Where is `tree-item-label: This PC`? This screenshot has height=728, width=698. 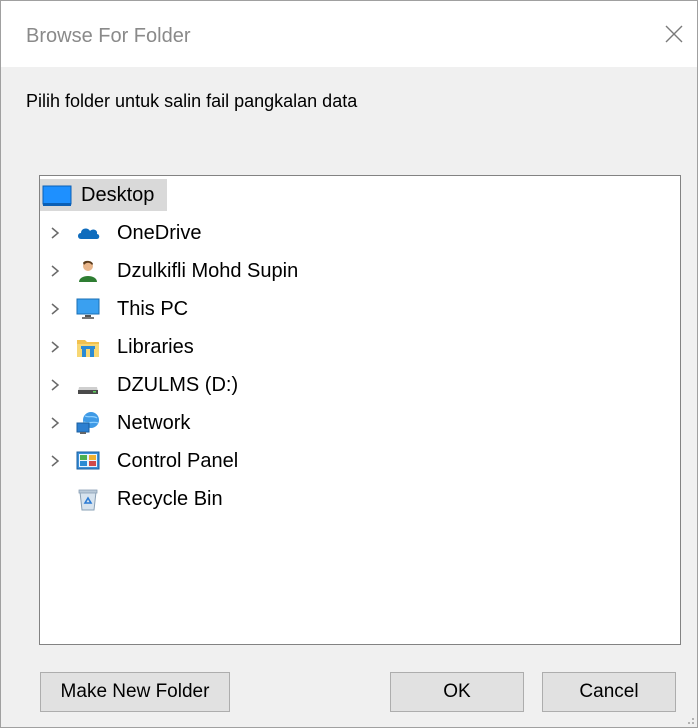 tree-item-label: This PC is located at coordinates (153, 309).